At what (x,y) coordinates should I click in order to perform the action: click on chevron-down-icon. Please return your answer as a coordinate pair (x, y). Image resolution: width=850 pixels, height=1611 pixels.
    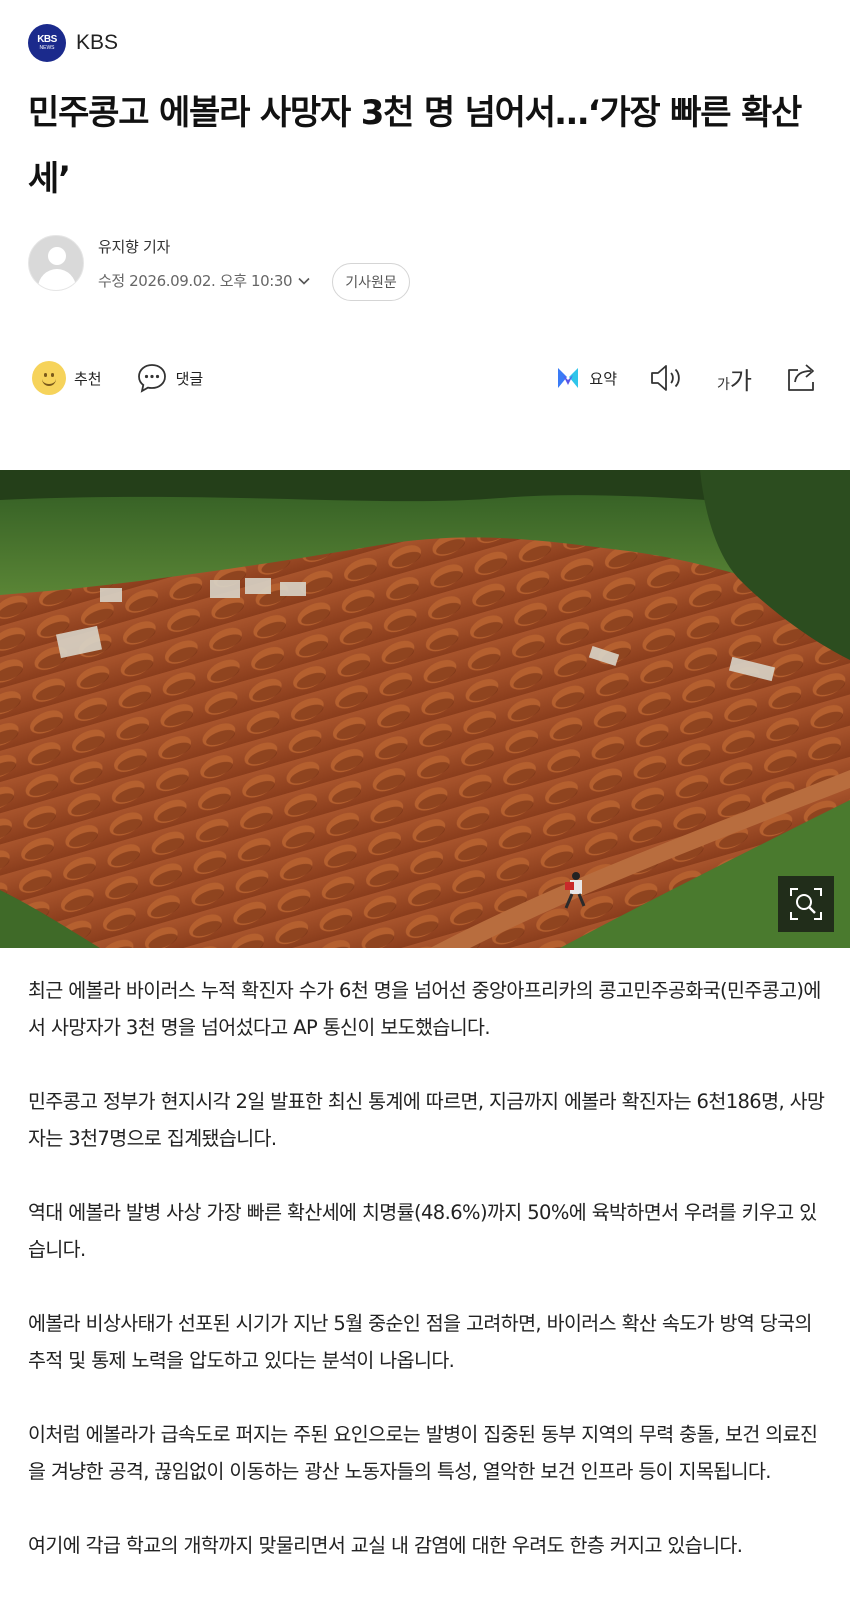
    Looking at the image, I should click on (304, 281).